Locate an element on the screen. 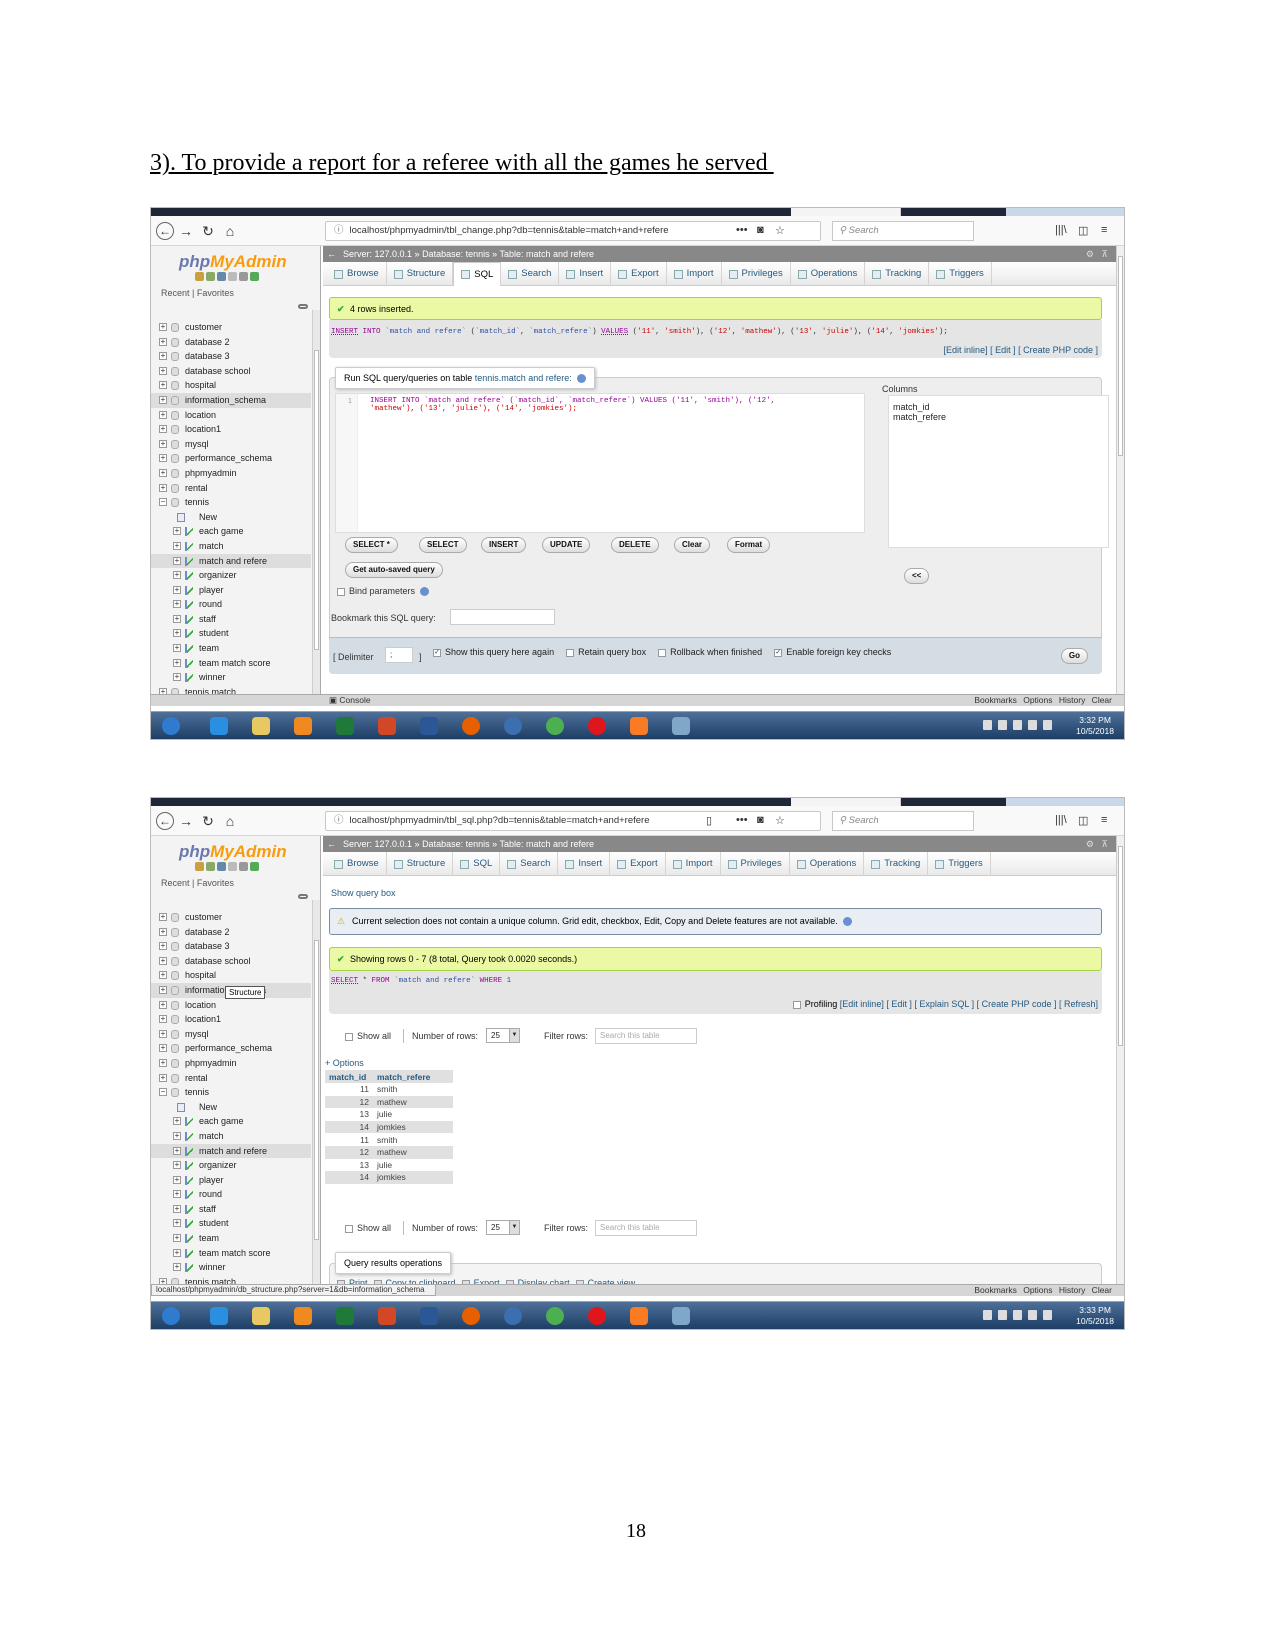  profiling-option: Profiling is located at coordinates (814, 1004).